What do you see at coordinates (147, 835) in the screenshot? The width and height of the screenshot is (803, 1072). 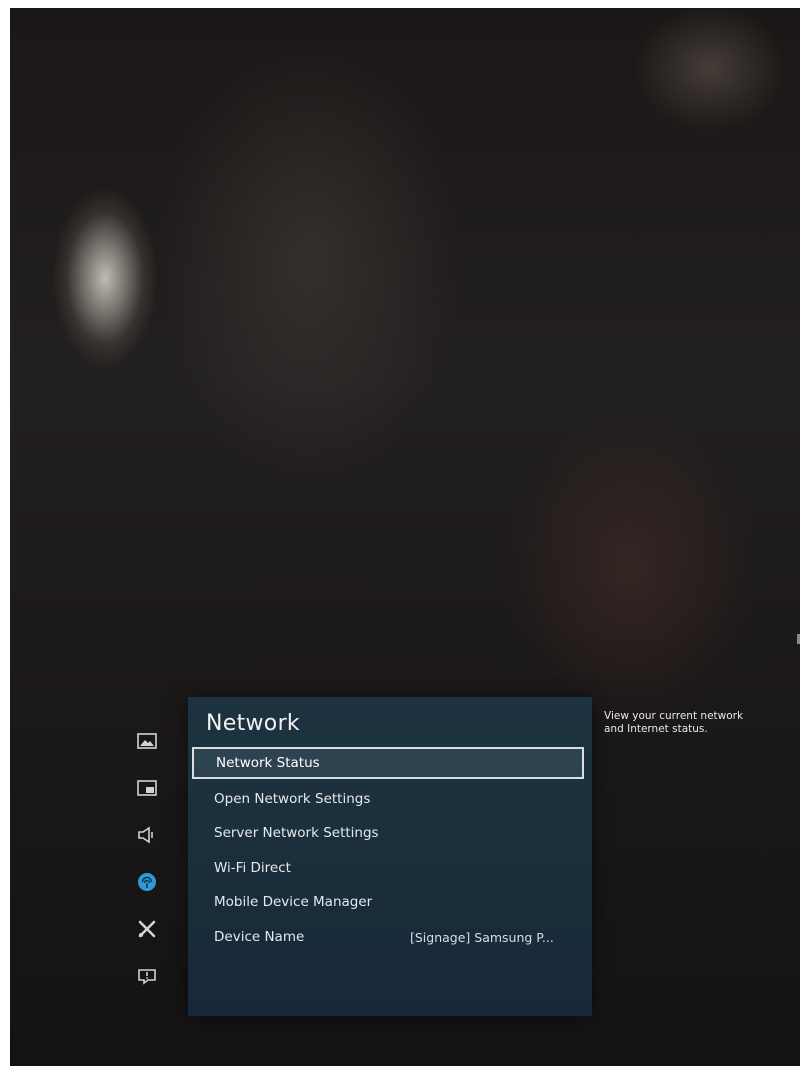 I see `sound-icon` at bounding box center [147, 835].